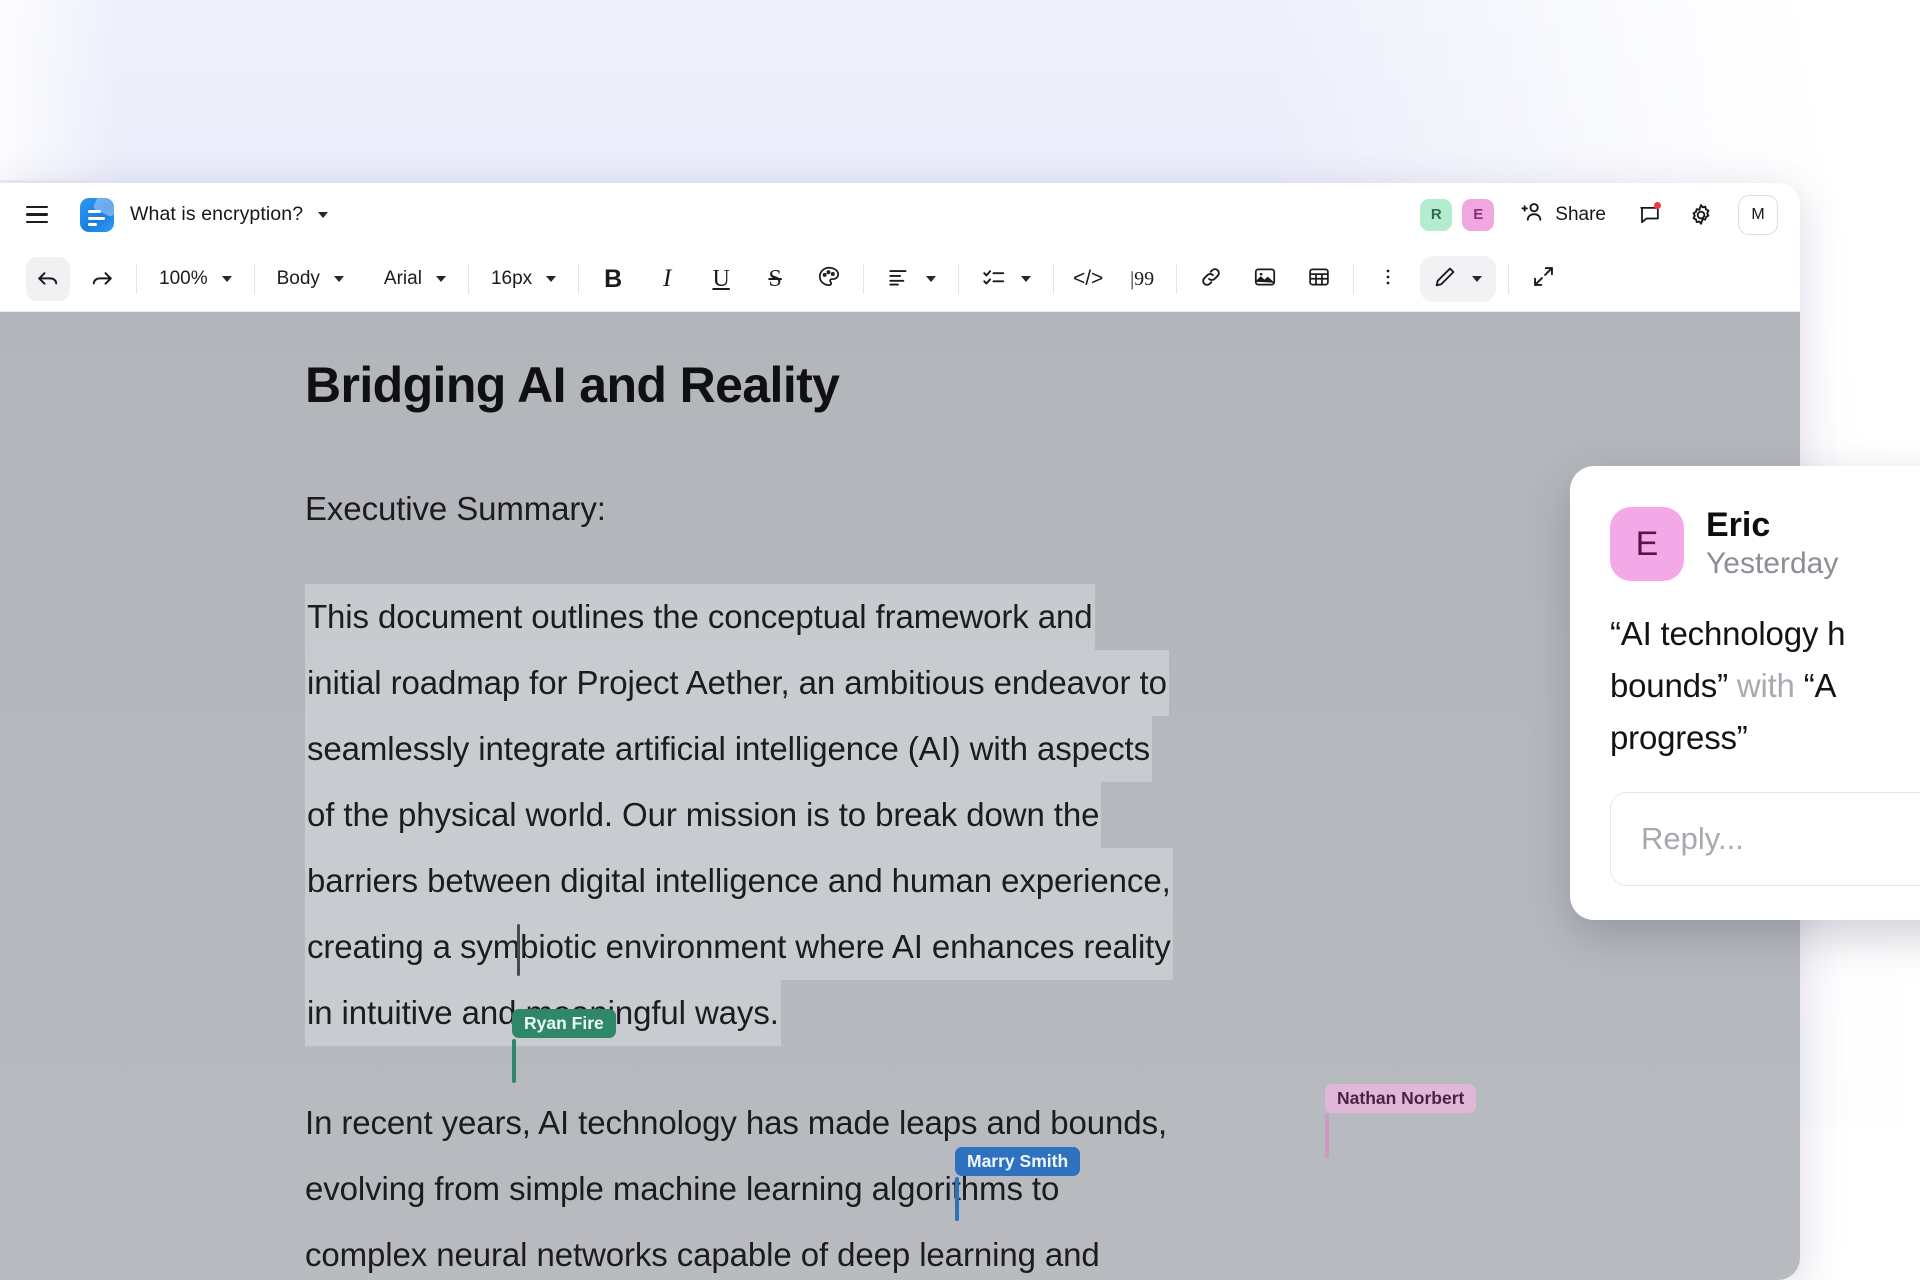 The width and height of the screenshot is (1920, 1280). I want to click on title-bar: What is encryption? R E Share M, so click(900, 214).